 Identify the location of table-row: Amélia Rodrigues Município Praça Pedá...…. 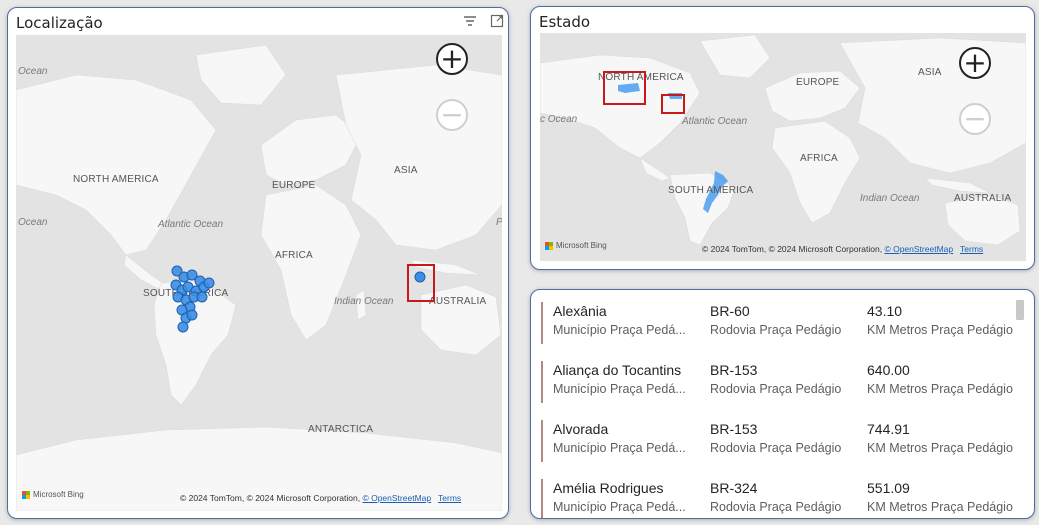
(777, 497).